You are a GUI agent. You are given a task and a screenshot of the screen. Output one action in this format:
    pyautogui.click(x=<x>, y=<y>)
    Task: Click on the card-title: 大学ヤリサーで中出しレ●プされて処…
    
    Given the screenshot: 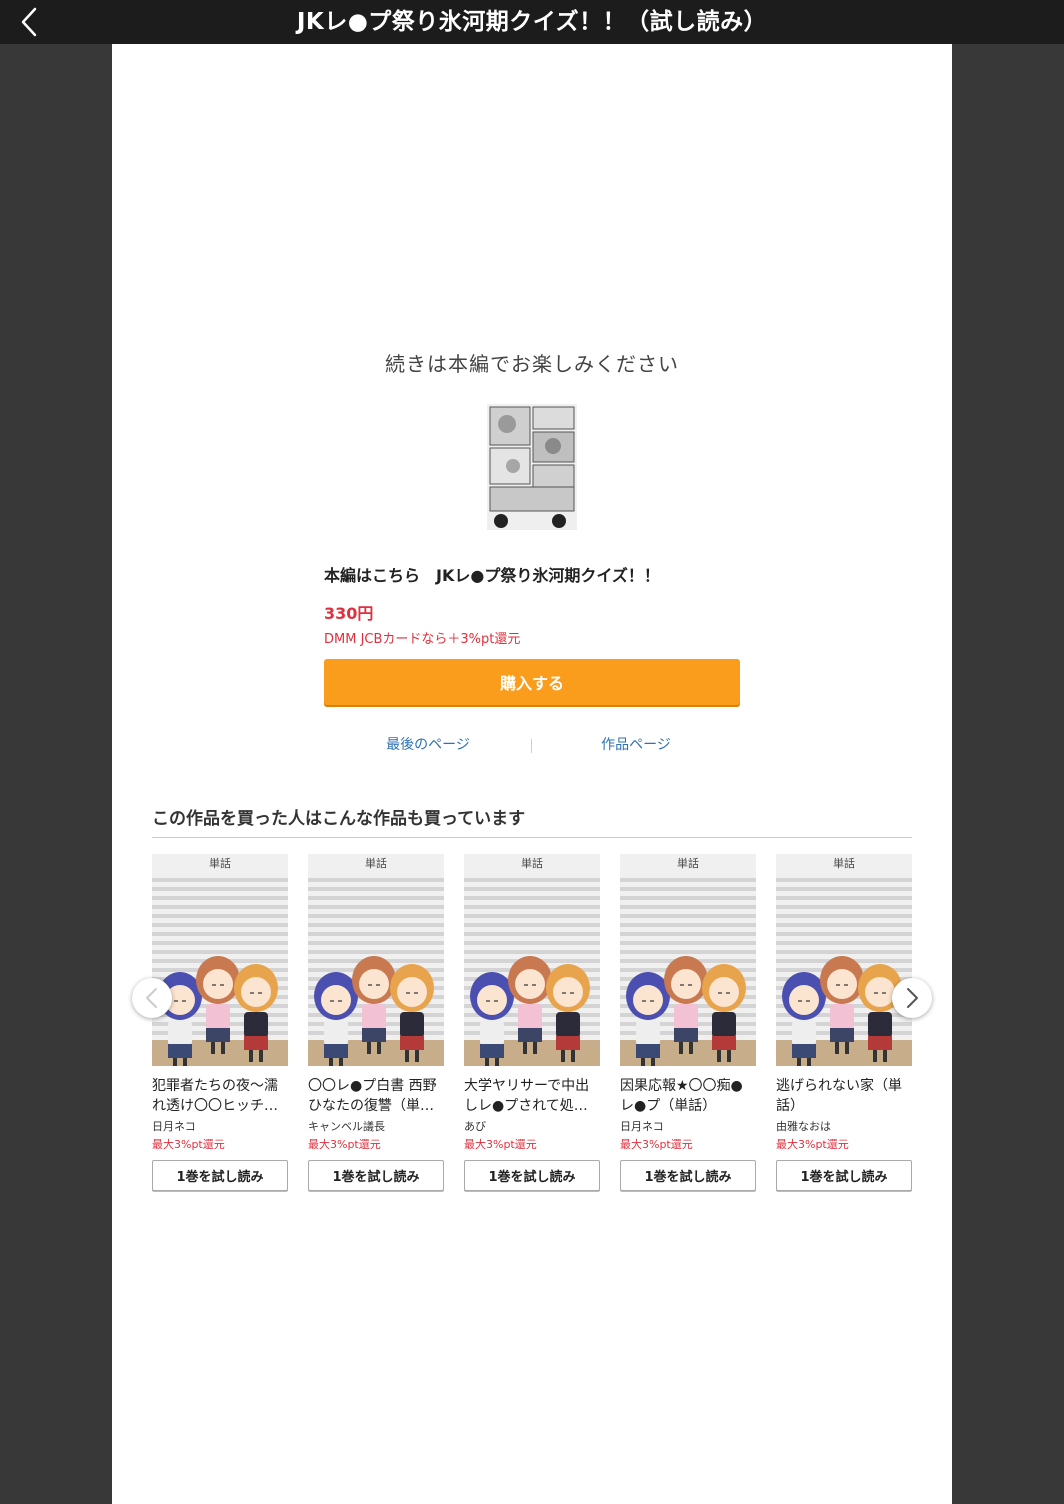 What is the action you would take?
    pyautogui.click(x=532, y=1096)
    